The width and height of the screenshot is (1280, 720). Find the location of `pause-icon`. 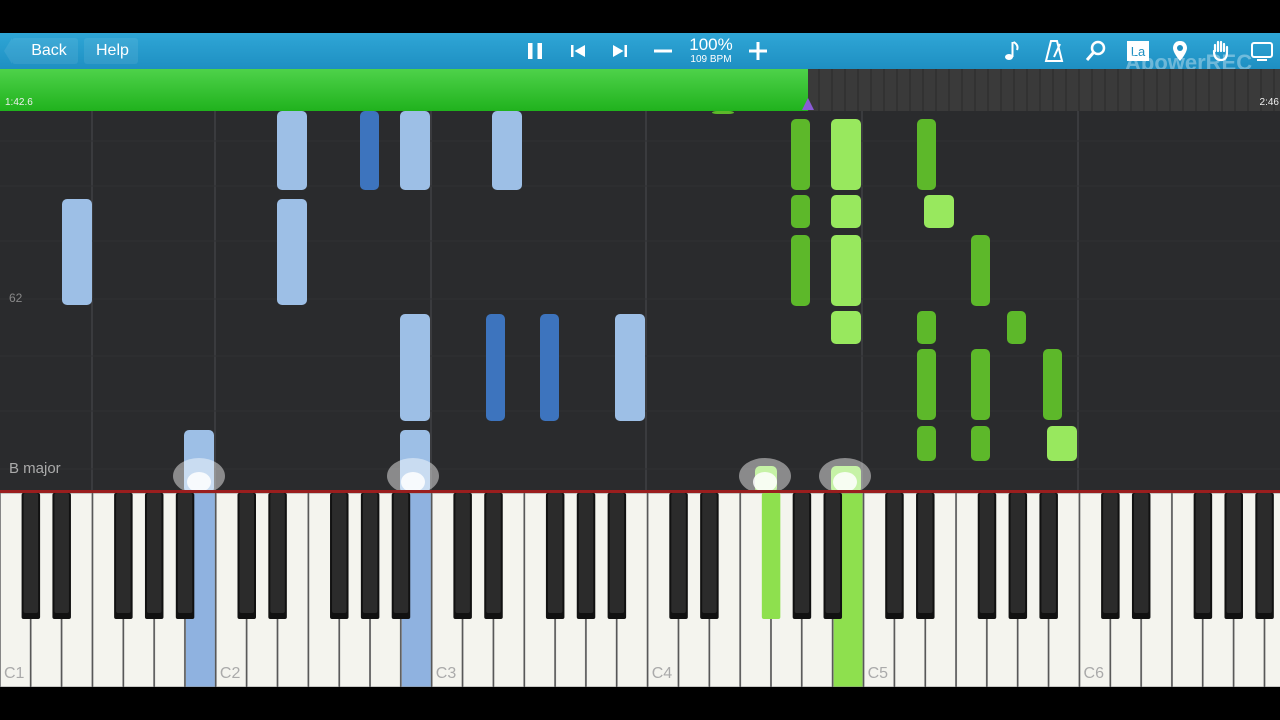

pause-icon is located at coordinates (535, 51).